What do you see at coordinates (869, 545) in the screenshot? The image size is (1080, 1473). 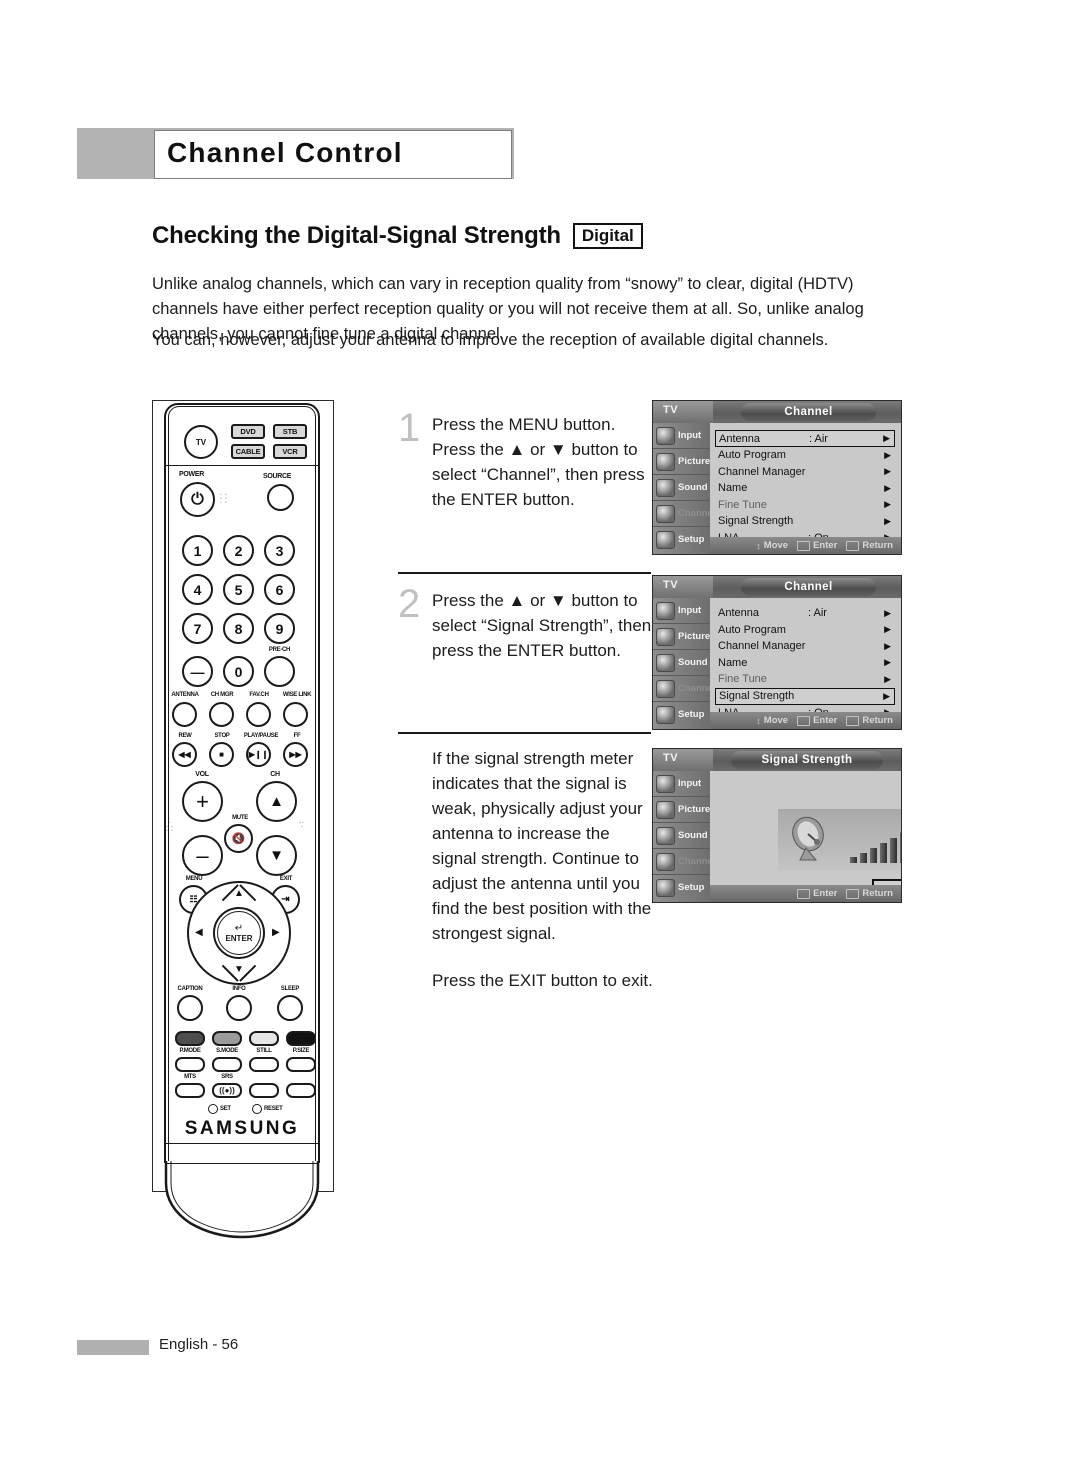 I see `osd-return-hint-1: Return` at bounding box center [869, 545].